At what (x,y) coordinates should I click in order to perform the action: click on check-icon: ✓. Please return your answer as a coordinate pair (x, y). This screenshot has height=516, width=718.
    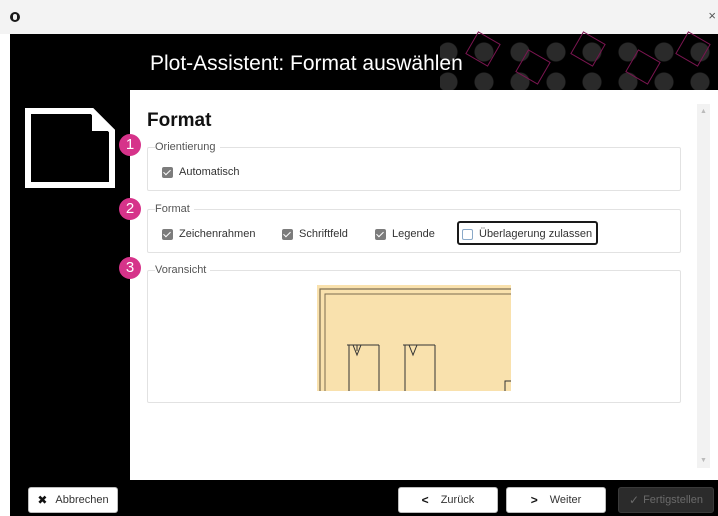
    Looking at the image, I should click on (634, 500).